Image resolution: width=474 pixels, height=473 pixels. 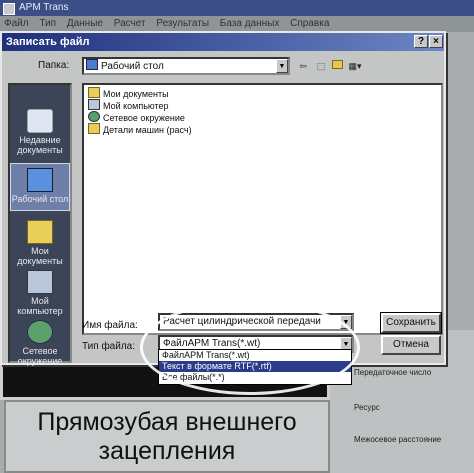 I want to click on menu-help: Справка, so click(x=309, y=23).